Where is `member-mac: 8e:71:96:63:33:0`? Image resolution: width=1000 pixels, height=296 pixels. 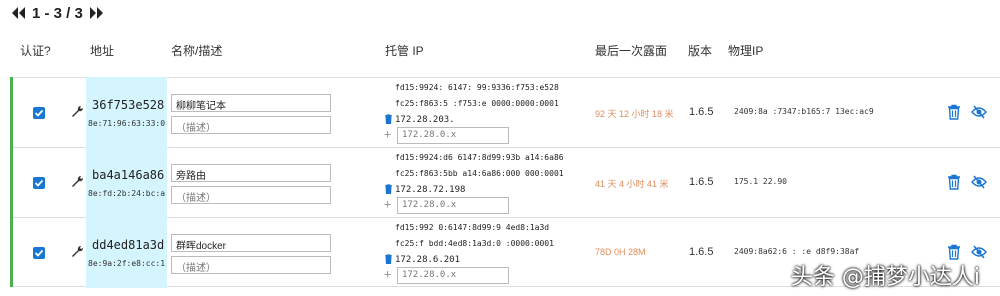
member-mac: 8e:71:96:63:33:0 is located at coordinates (127, 123).